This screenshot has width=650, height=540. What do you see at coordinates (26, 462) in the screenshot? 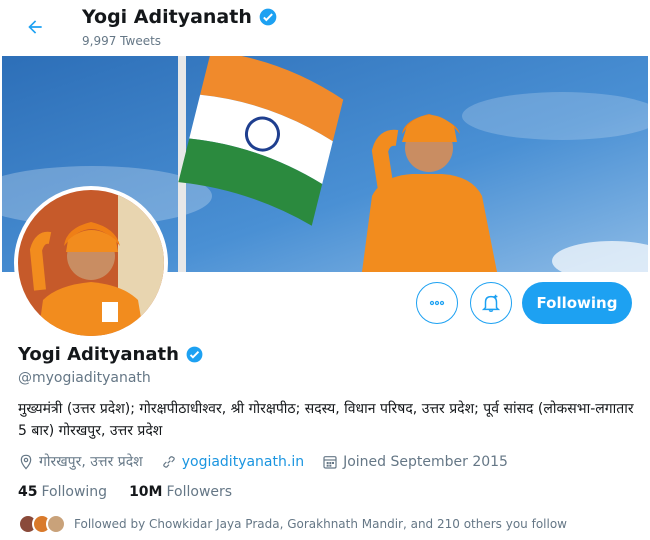
I see `location-icon` at bounding box center [26, 462].